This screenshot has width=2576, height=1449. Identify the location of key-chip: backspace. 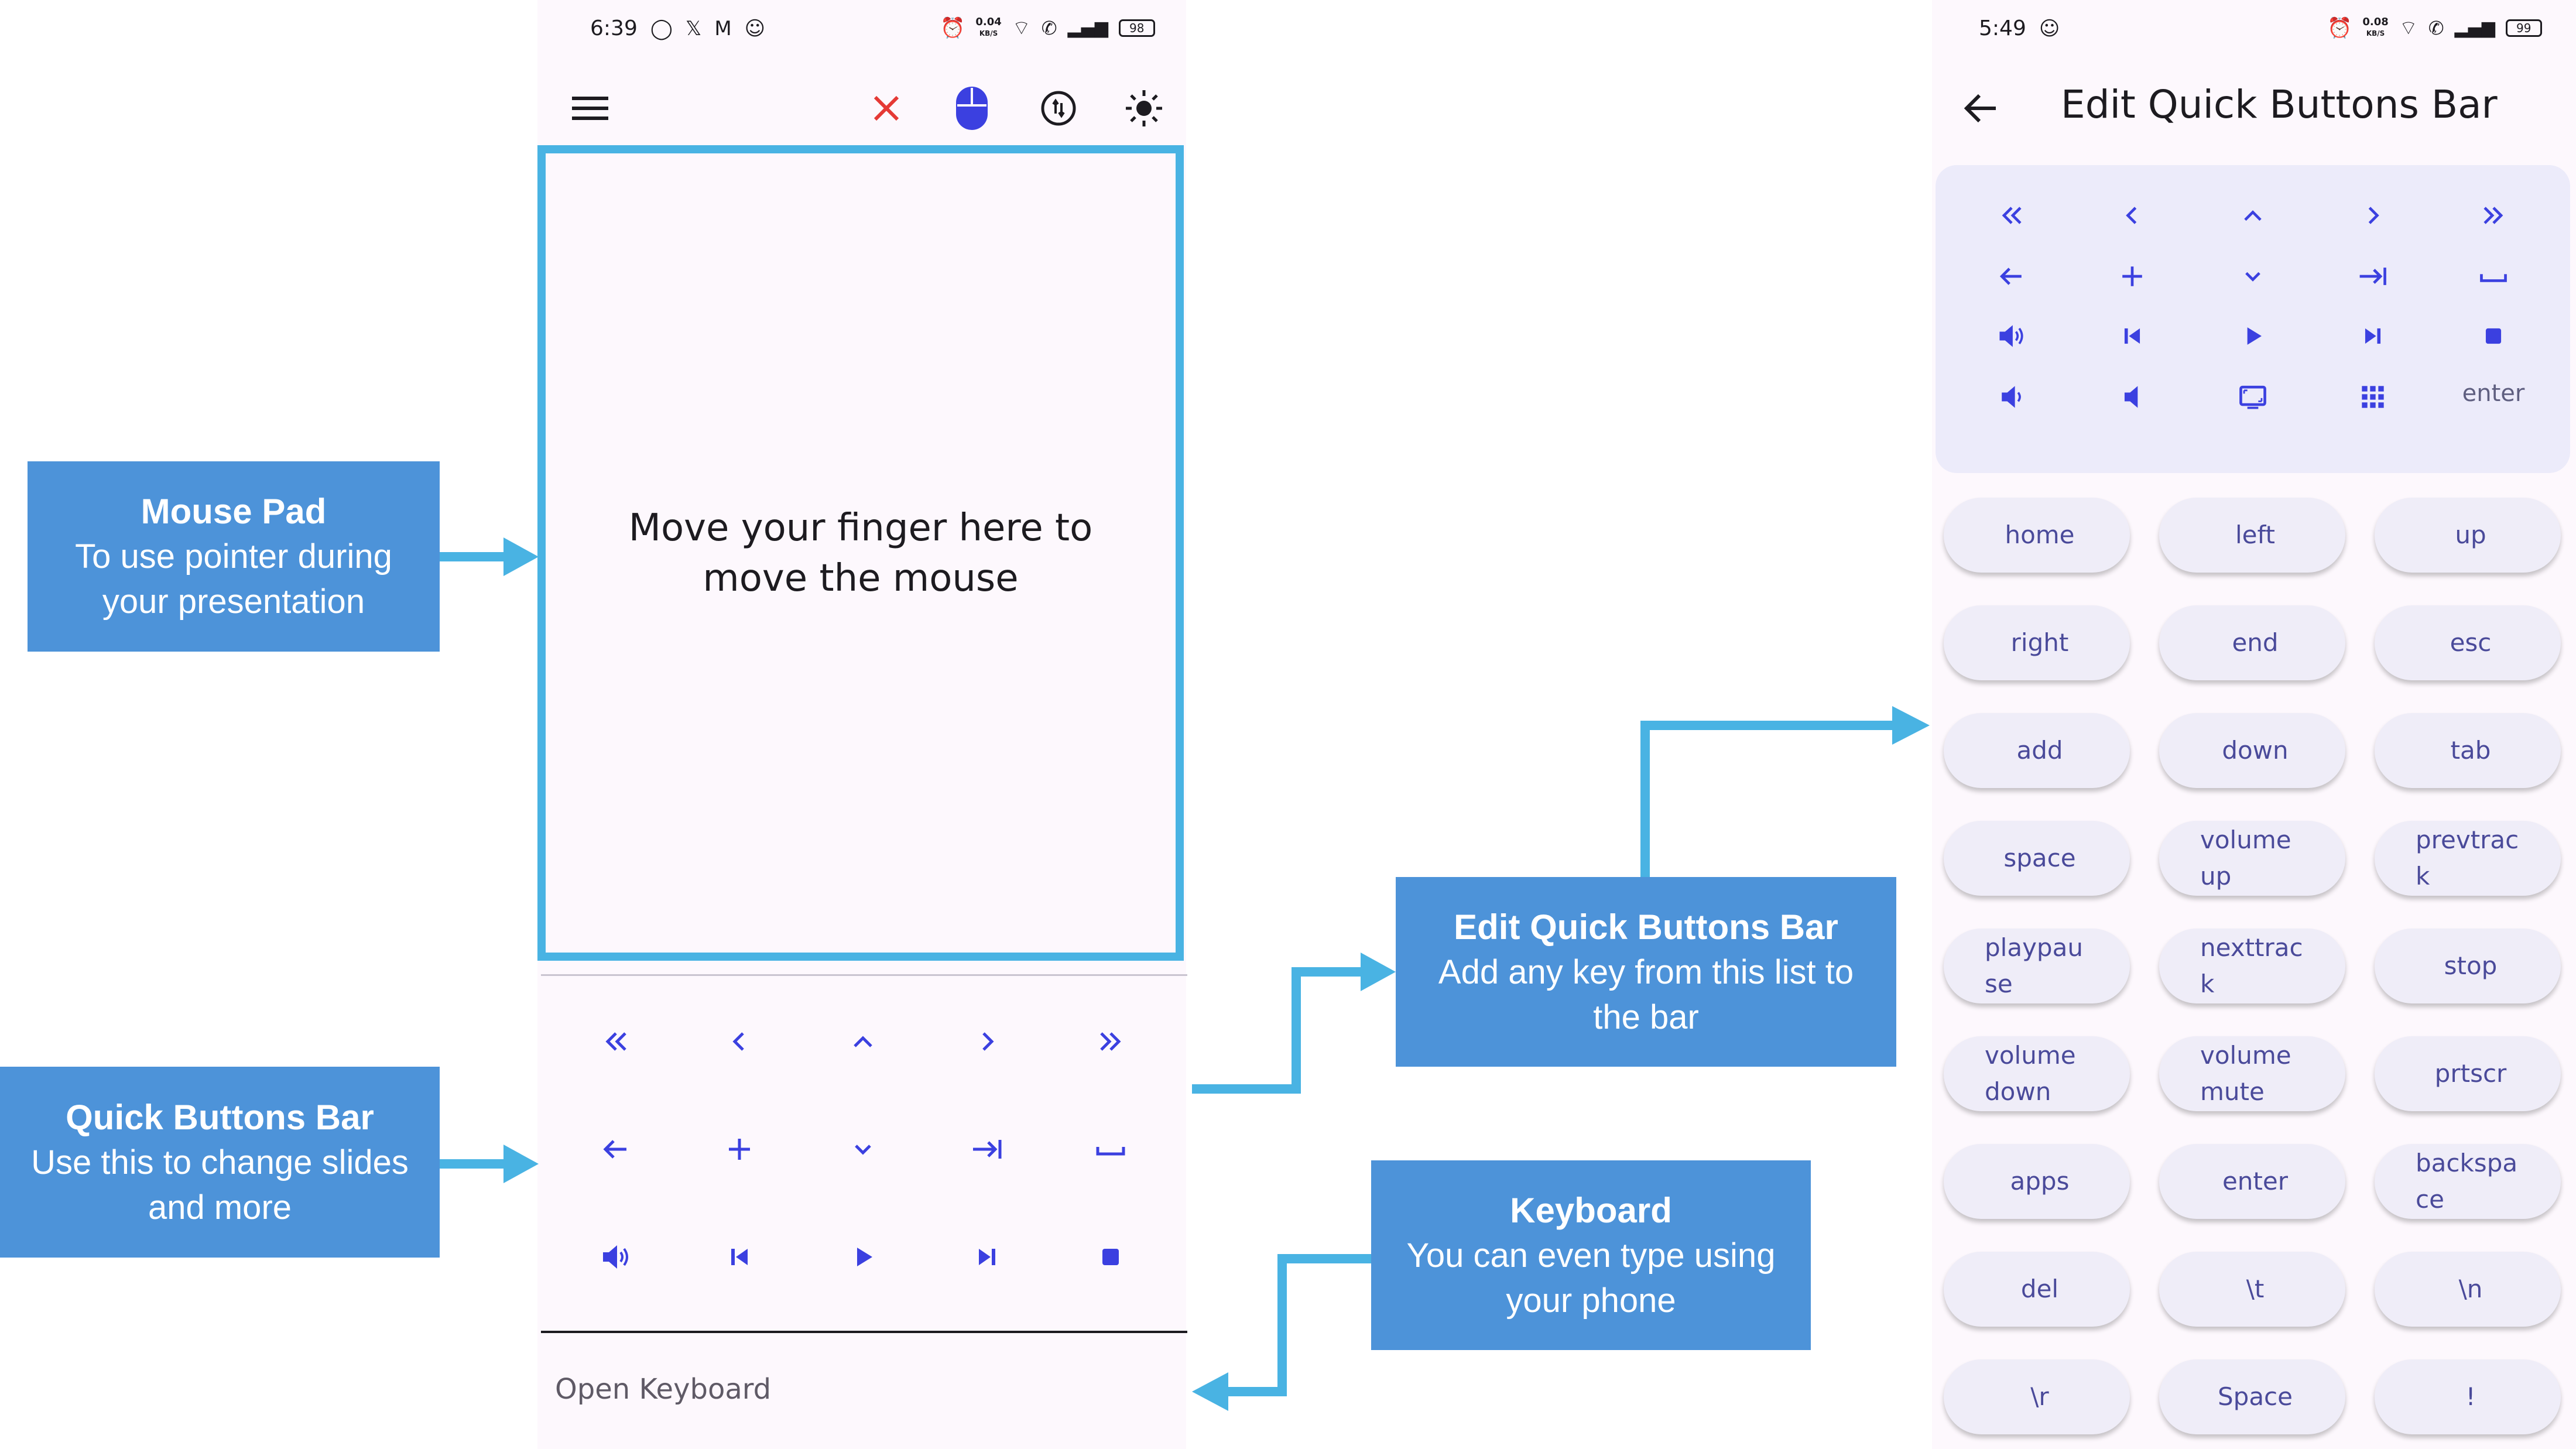
(2468, 1181).